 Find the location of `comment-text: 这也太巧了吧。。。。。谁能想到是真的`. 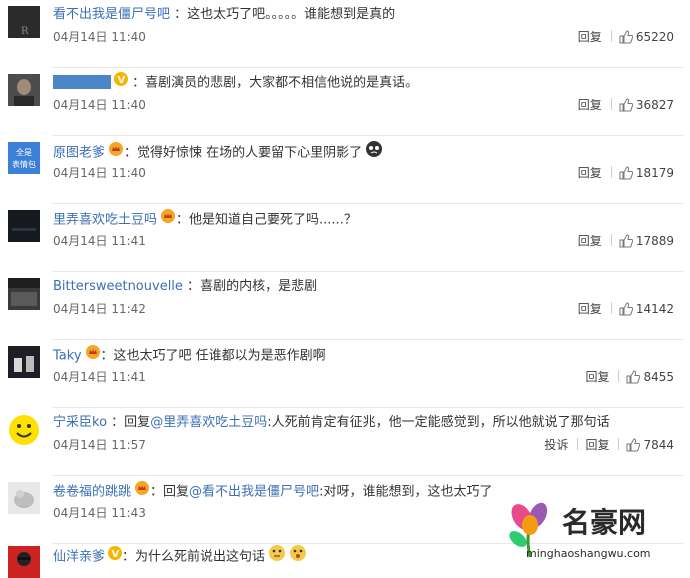

comment-text: 这也太巧了吧。。。。。谁能想到是真的 is located at coordinates (291, 14).